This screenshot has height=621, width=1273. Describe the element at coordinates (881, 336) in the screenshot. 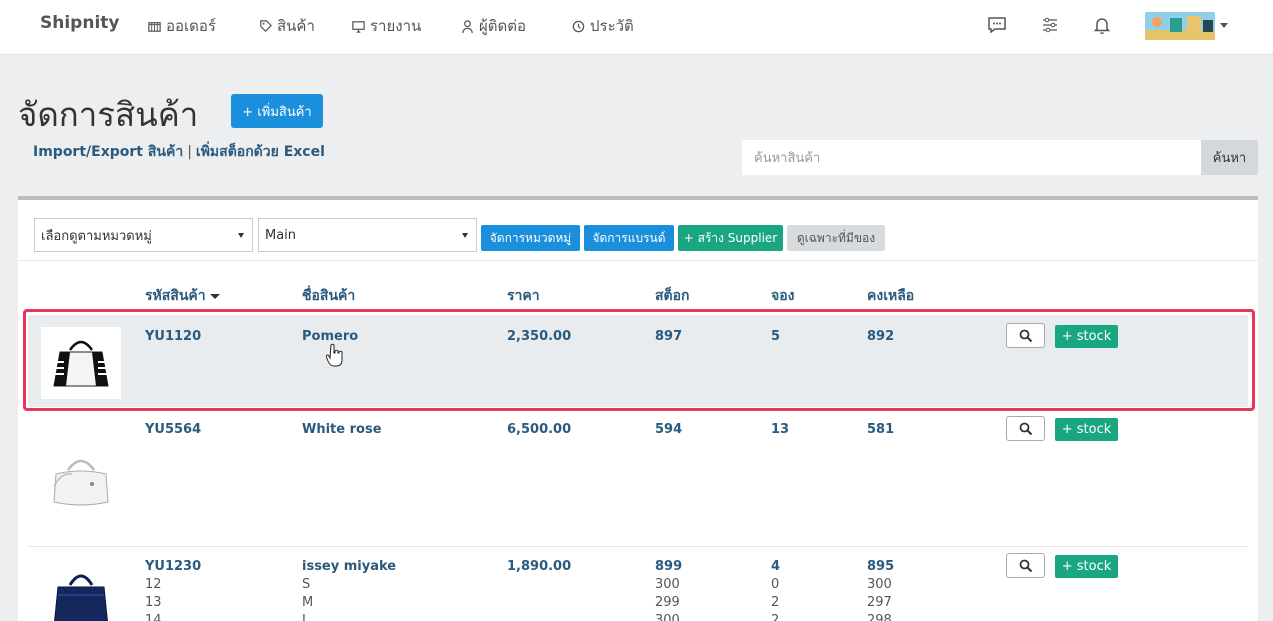

I see `product-remaining: 892` at that location.